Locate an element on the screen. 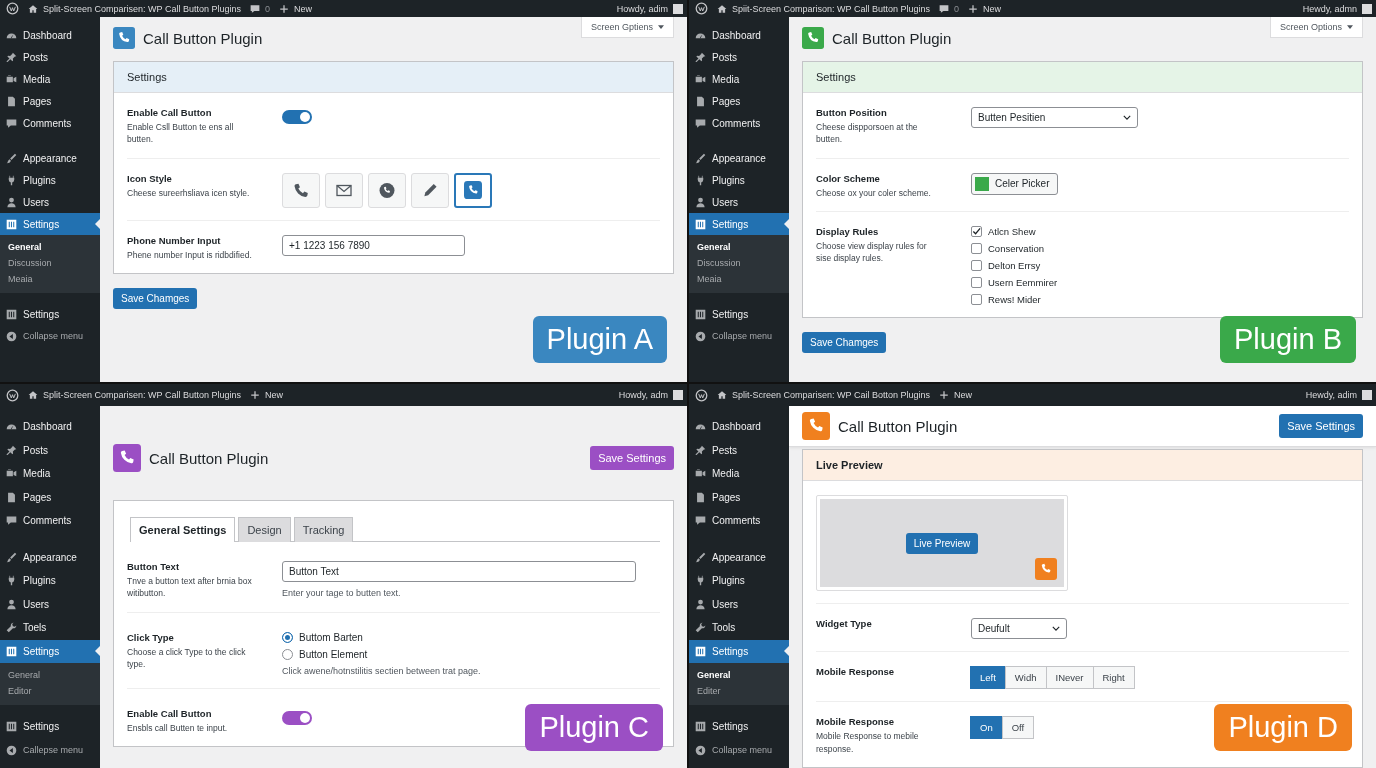  live-preview-button: Live Preview is located at coordinates (942, 543).